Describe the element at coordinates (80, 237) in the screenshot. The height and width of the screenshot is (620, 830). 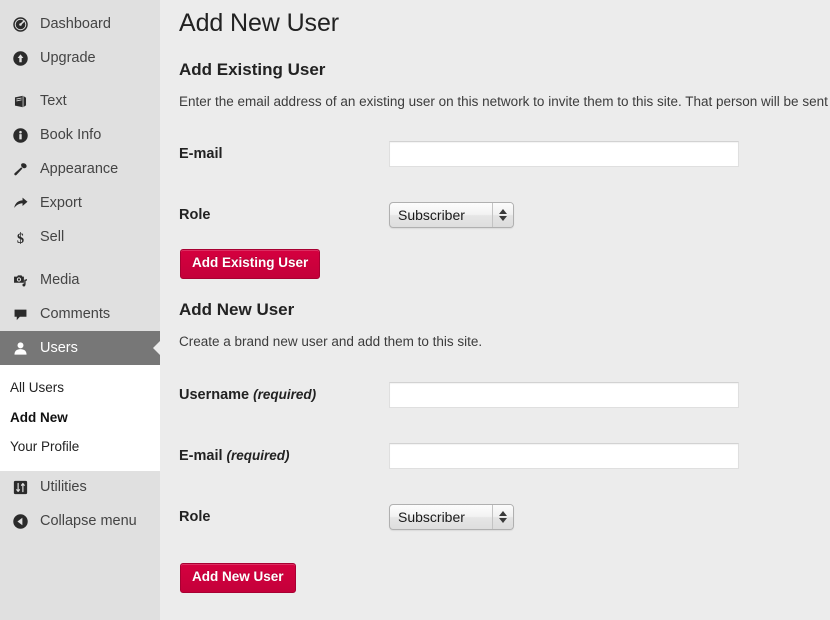
I see `sidebar-item-sell: $ Sell` at that location.